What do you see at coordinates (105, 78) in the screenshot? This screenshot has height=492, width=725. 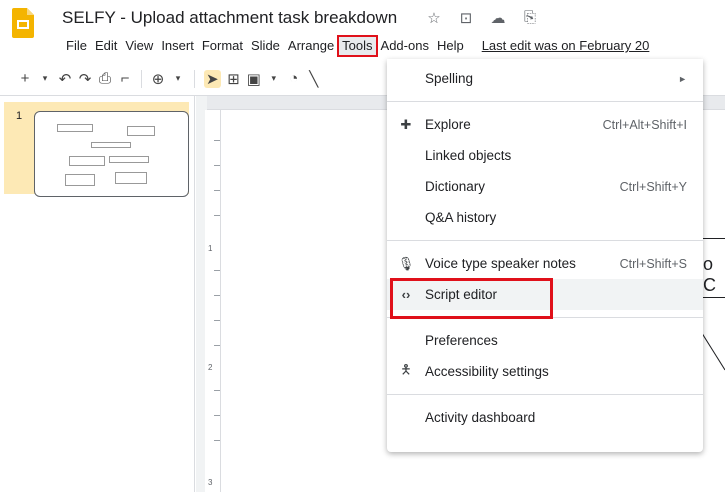 I see `print-icon: ⎙` at bounding box center [105, 78].